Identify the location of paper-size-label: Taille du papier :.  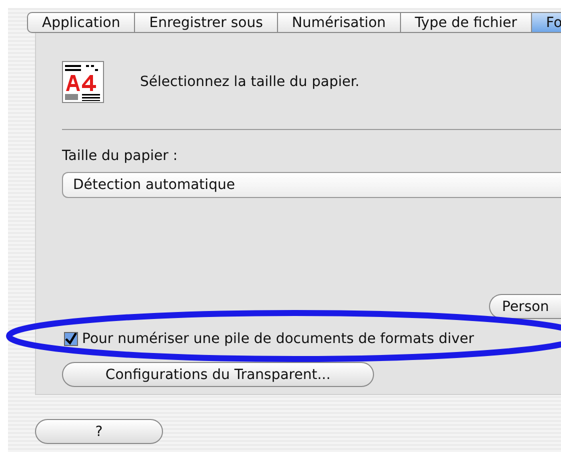
(120, 156).